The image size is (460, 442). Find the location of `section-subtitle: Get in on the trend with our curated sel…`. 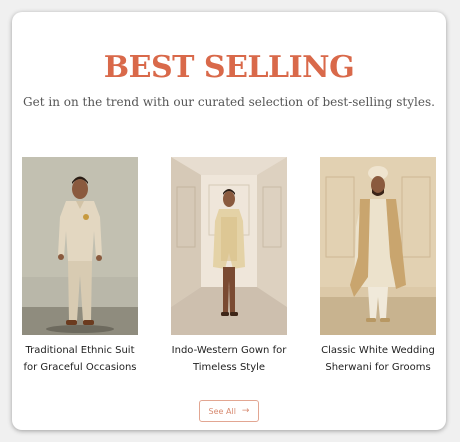

section-subtitle: Get in on the trend with our curated sel… is located at coordinates (229, 102).